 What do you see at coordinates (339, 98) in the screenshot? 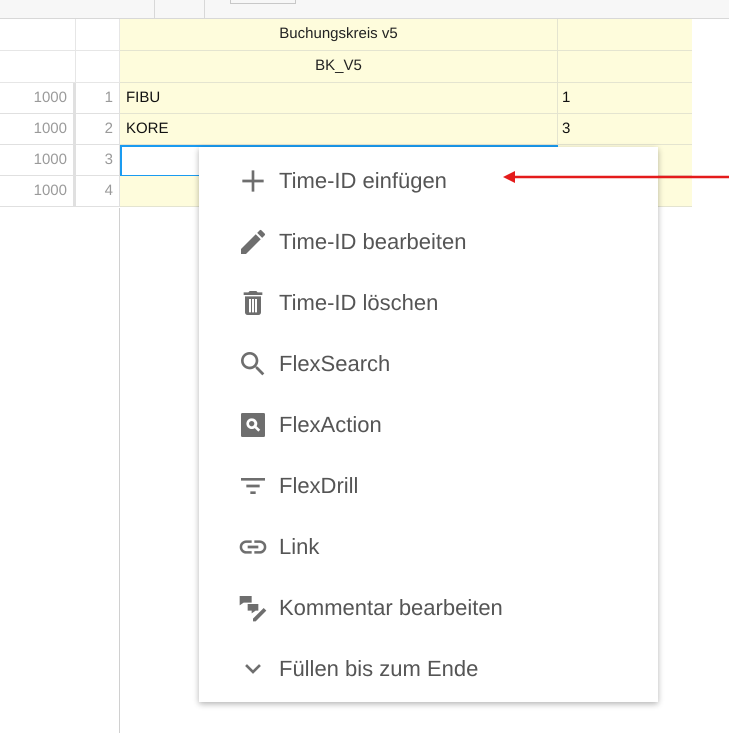
I see `table-cell: FIBU` at bounding box center [339, 98].